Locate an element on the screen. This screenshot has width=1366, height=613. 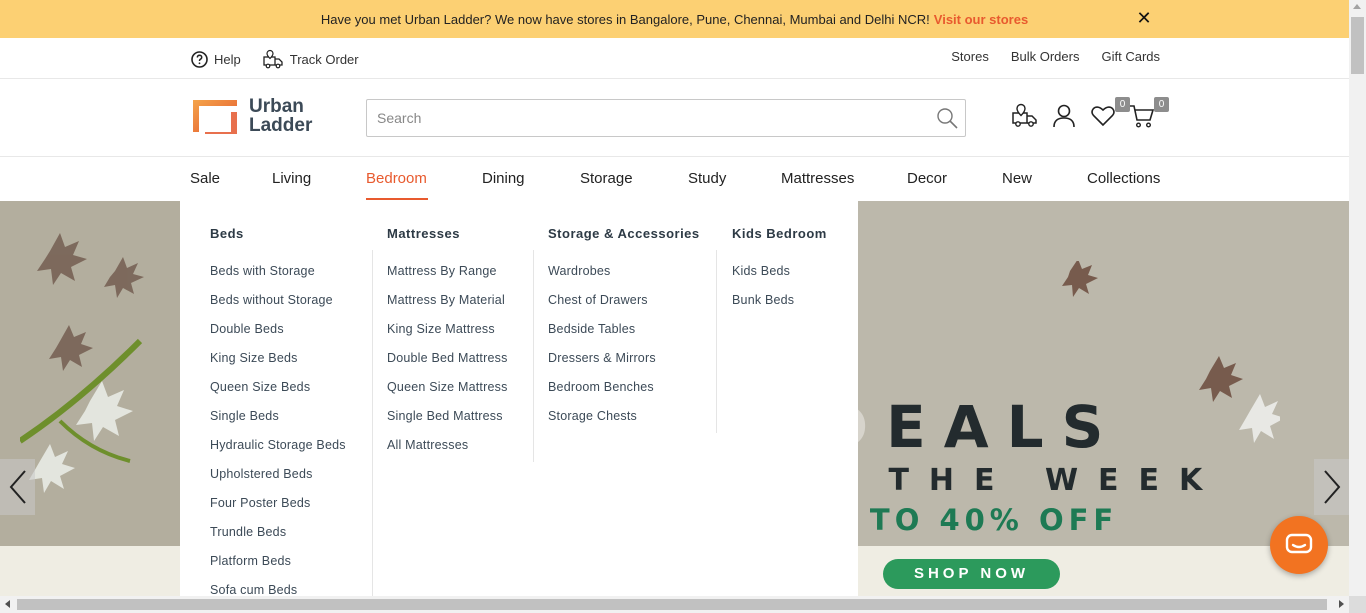
menu-item: Beds with Storage is located at coordinates (278, 277).